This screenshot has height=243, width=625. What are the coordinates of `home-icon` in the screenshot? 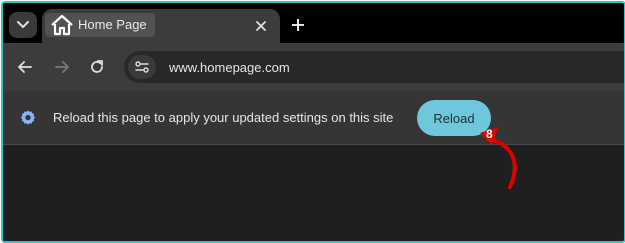 It's located at (62, 25).